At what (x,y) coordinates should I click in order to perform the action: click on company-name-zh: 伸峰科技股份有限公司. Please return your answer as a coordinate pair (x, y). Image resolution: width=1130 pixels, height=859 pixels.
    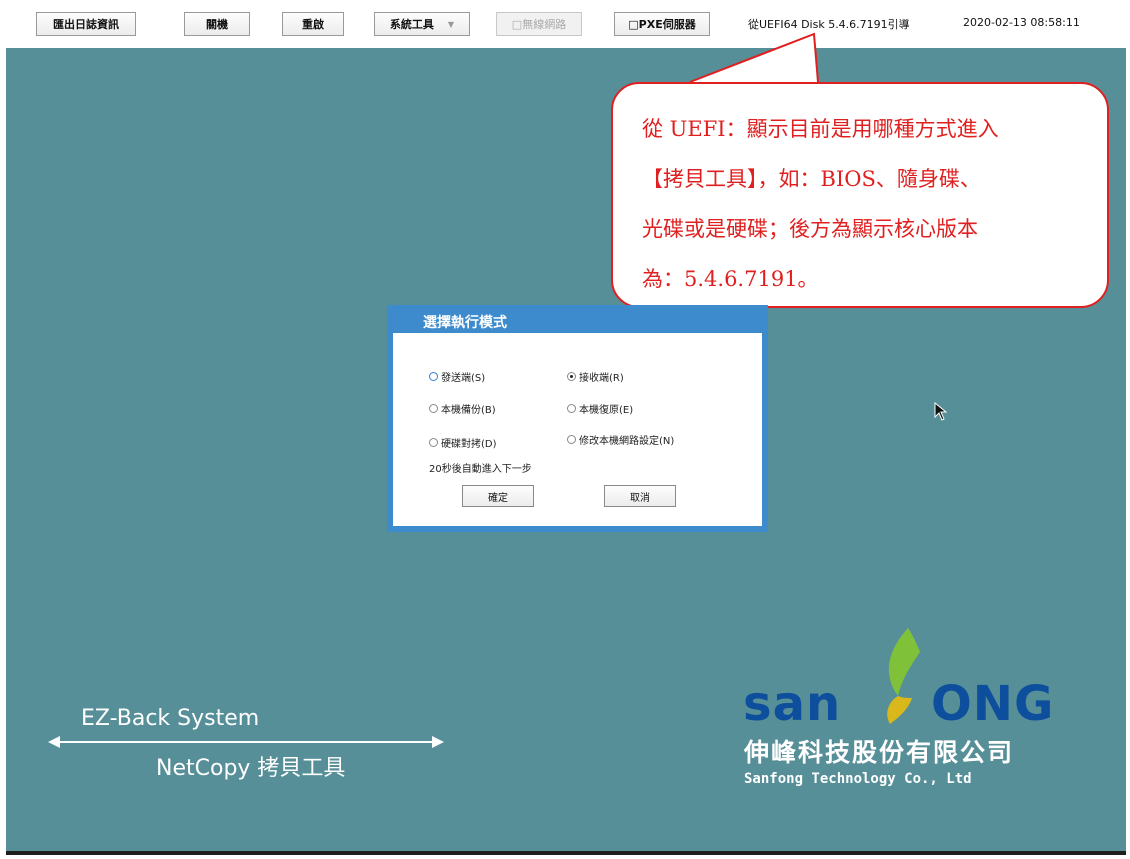
    Looking at the image, I should click on (879, 752).